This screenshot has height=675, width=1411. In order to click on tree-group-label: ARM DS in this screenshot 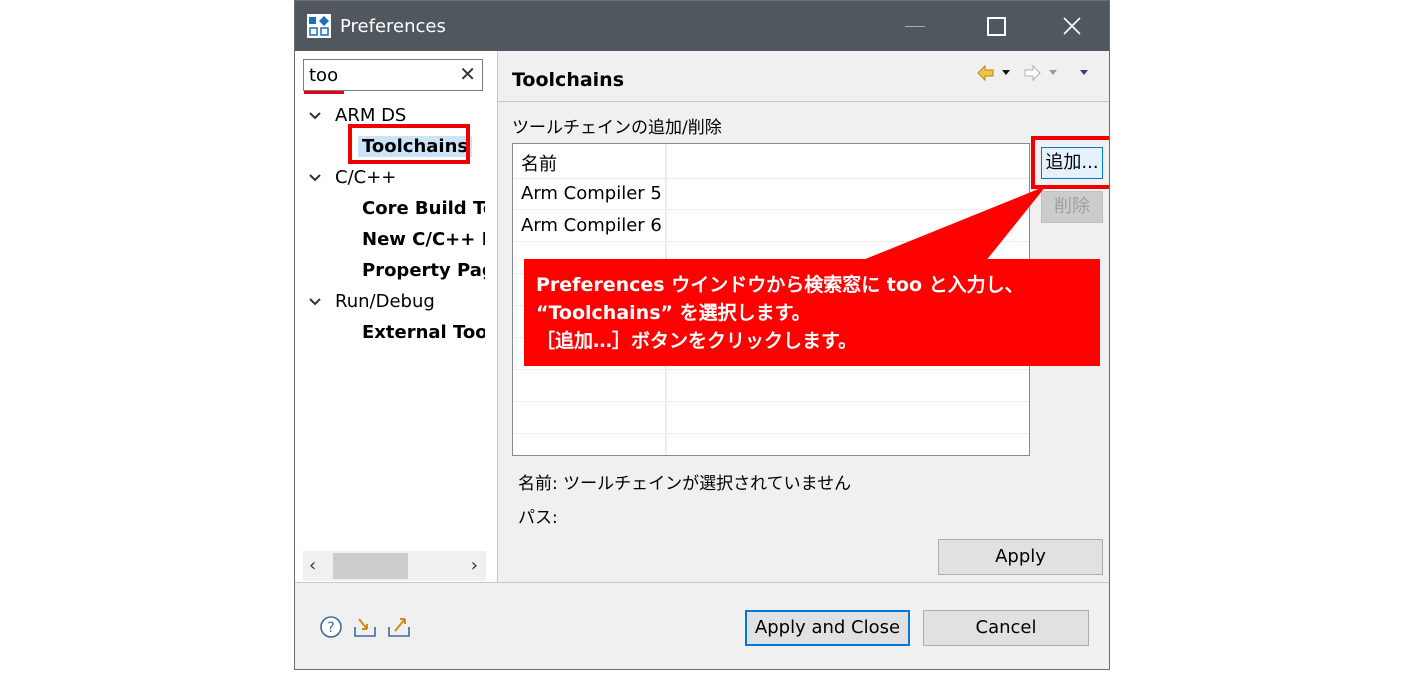, I will do `click(371, 115)`.